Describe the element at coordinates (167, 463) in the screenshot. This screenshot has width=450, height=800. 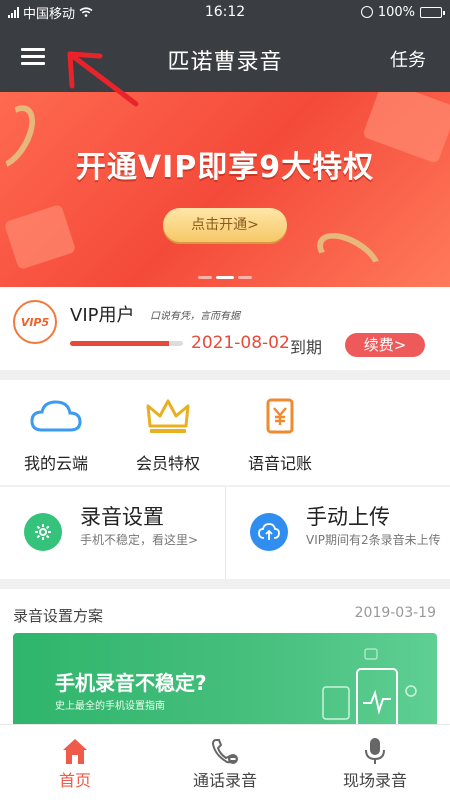
I see `feature-label: 会员特权` at that location.